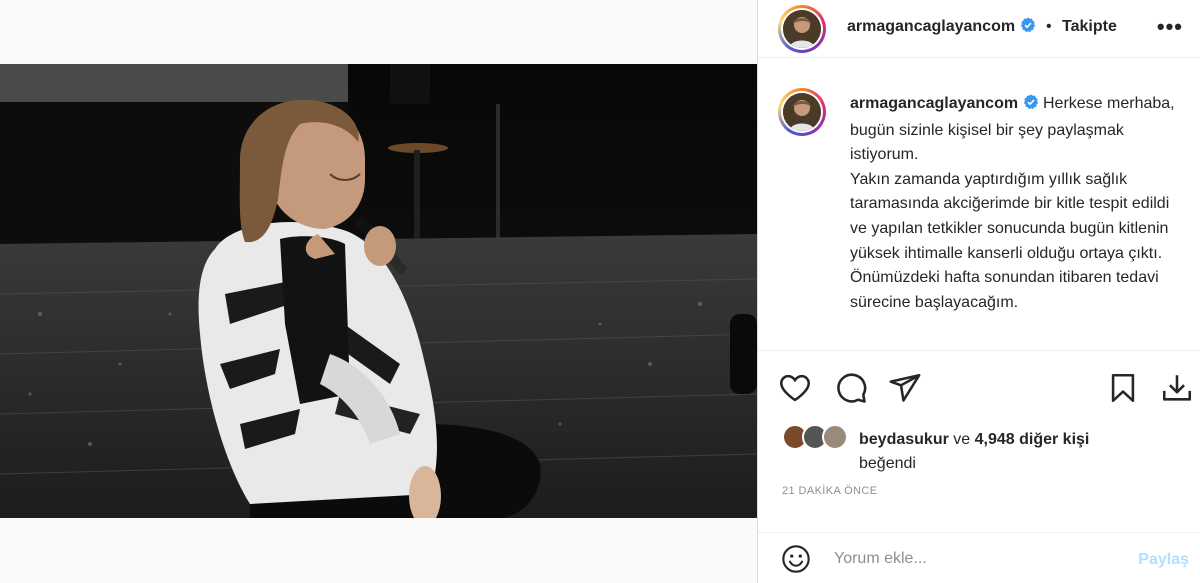 This screenshot has width=1200, height=583. I want to click on comment-bar: Paylaş, so click(979, 557).